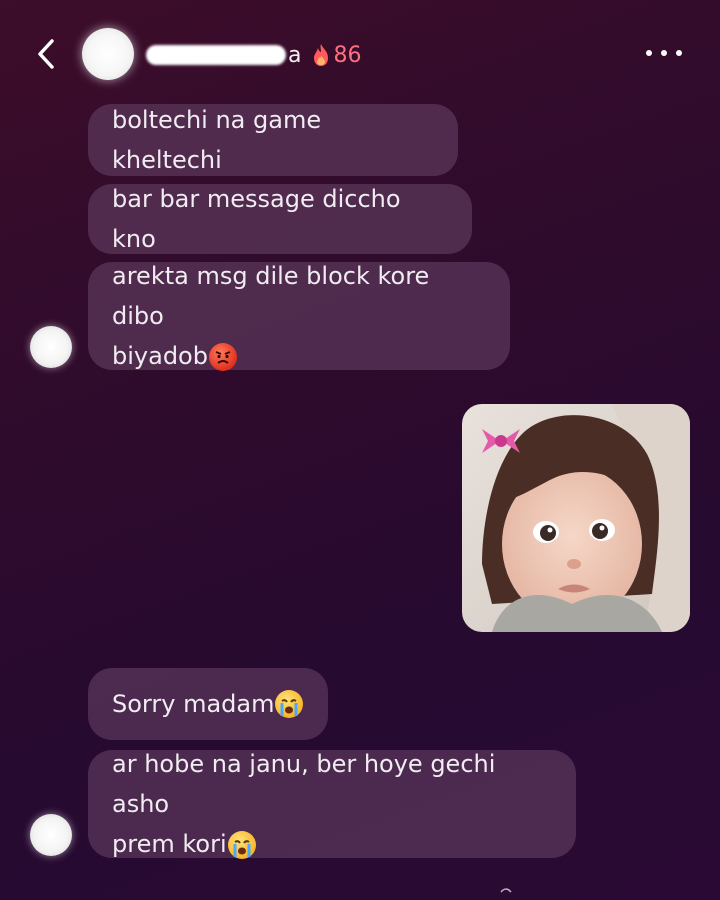 This screenshot has width=720, height=900. Describe the element at coordinates (217, 140) in the screenshot. I see `message-text: boltechi na game kheltechi` at that location.